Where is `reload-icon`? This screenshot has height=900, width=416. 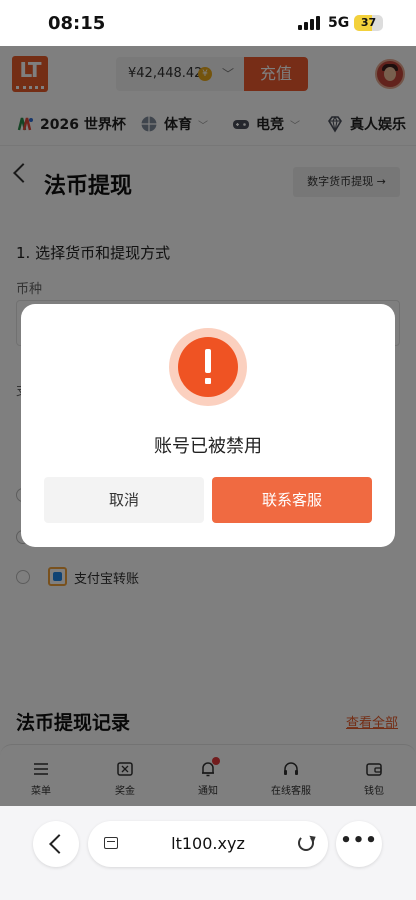
reload-icon is located at coordinates (306, 843).